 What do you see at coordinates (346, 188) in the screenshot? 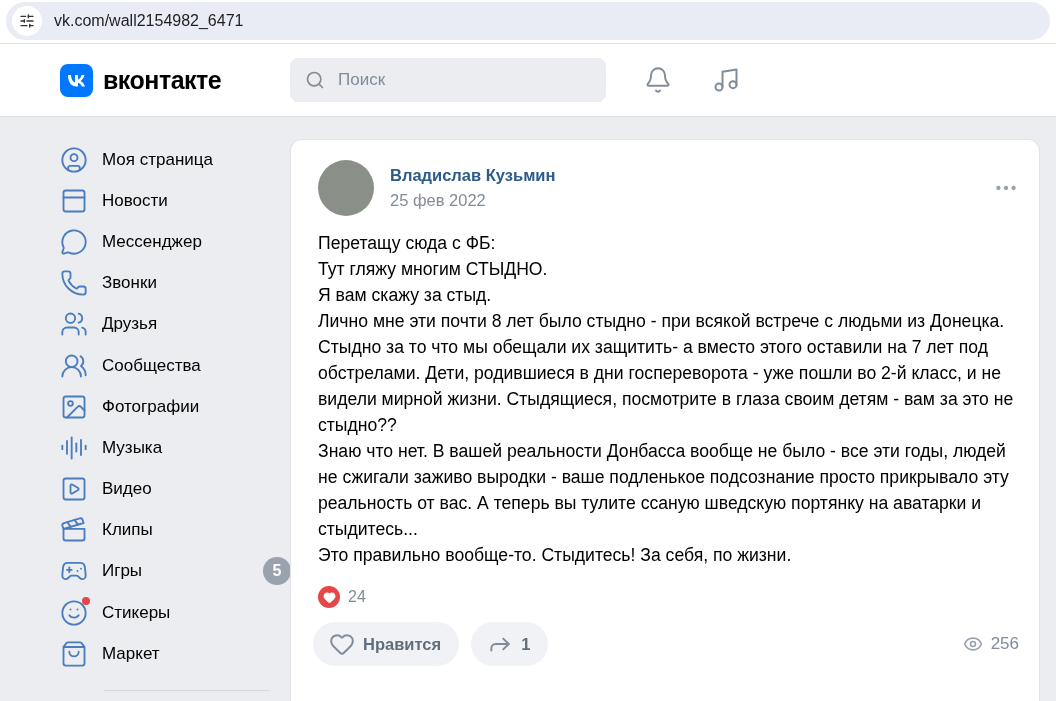
I see `avatar-placeholder` at bounding box center [346, 188].